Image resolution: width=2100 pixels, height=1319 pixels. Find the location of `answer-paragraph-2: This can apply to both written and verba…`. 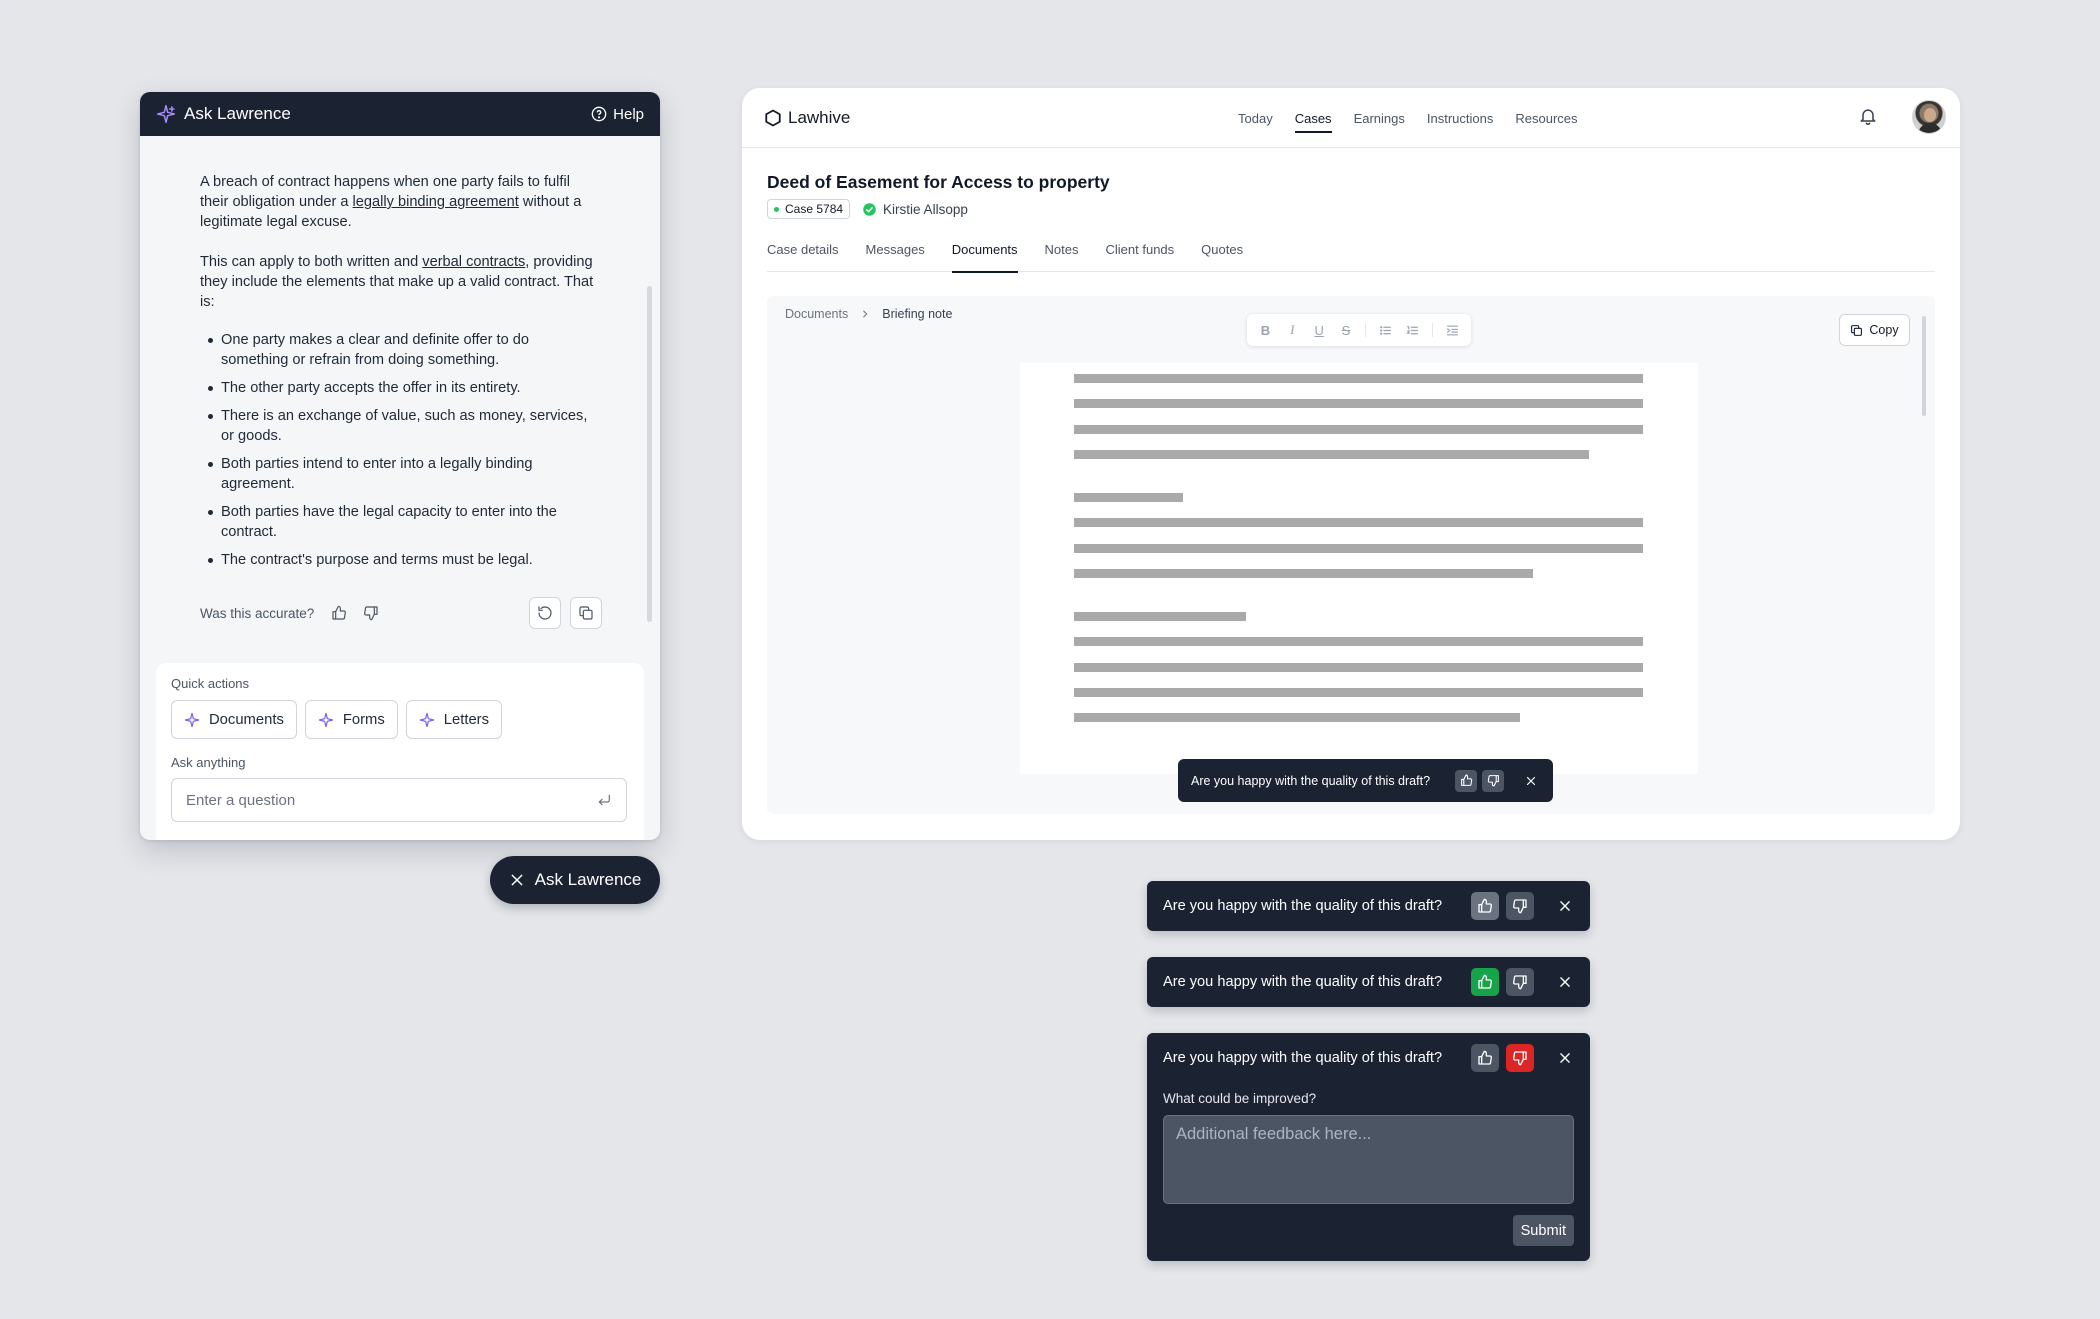

answer-paragraph-2: This can apply to both written and verba… is located at coordinates (397, 282).